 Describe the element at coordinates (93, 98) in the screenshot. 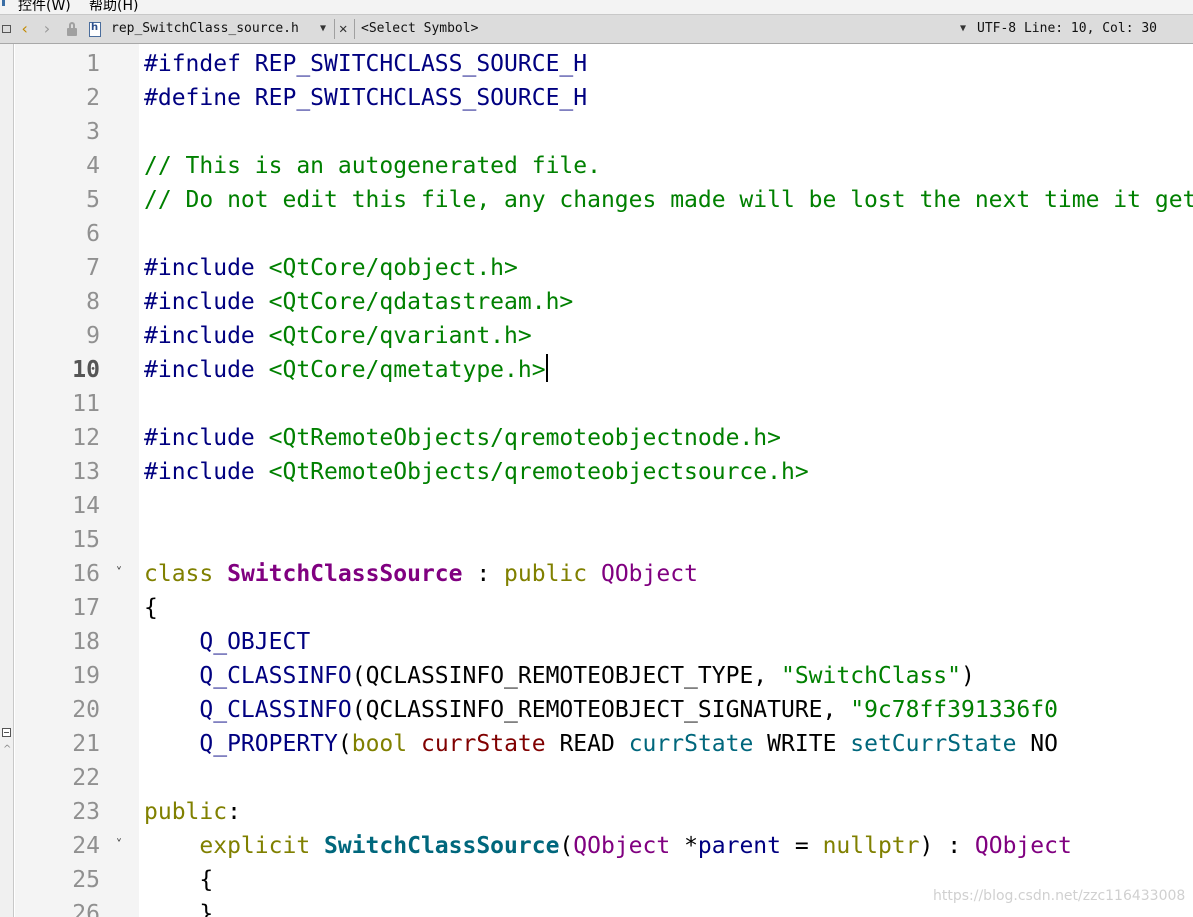

I see `line-number: 2` at that location.